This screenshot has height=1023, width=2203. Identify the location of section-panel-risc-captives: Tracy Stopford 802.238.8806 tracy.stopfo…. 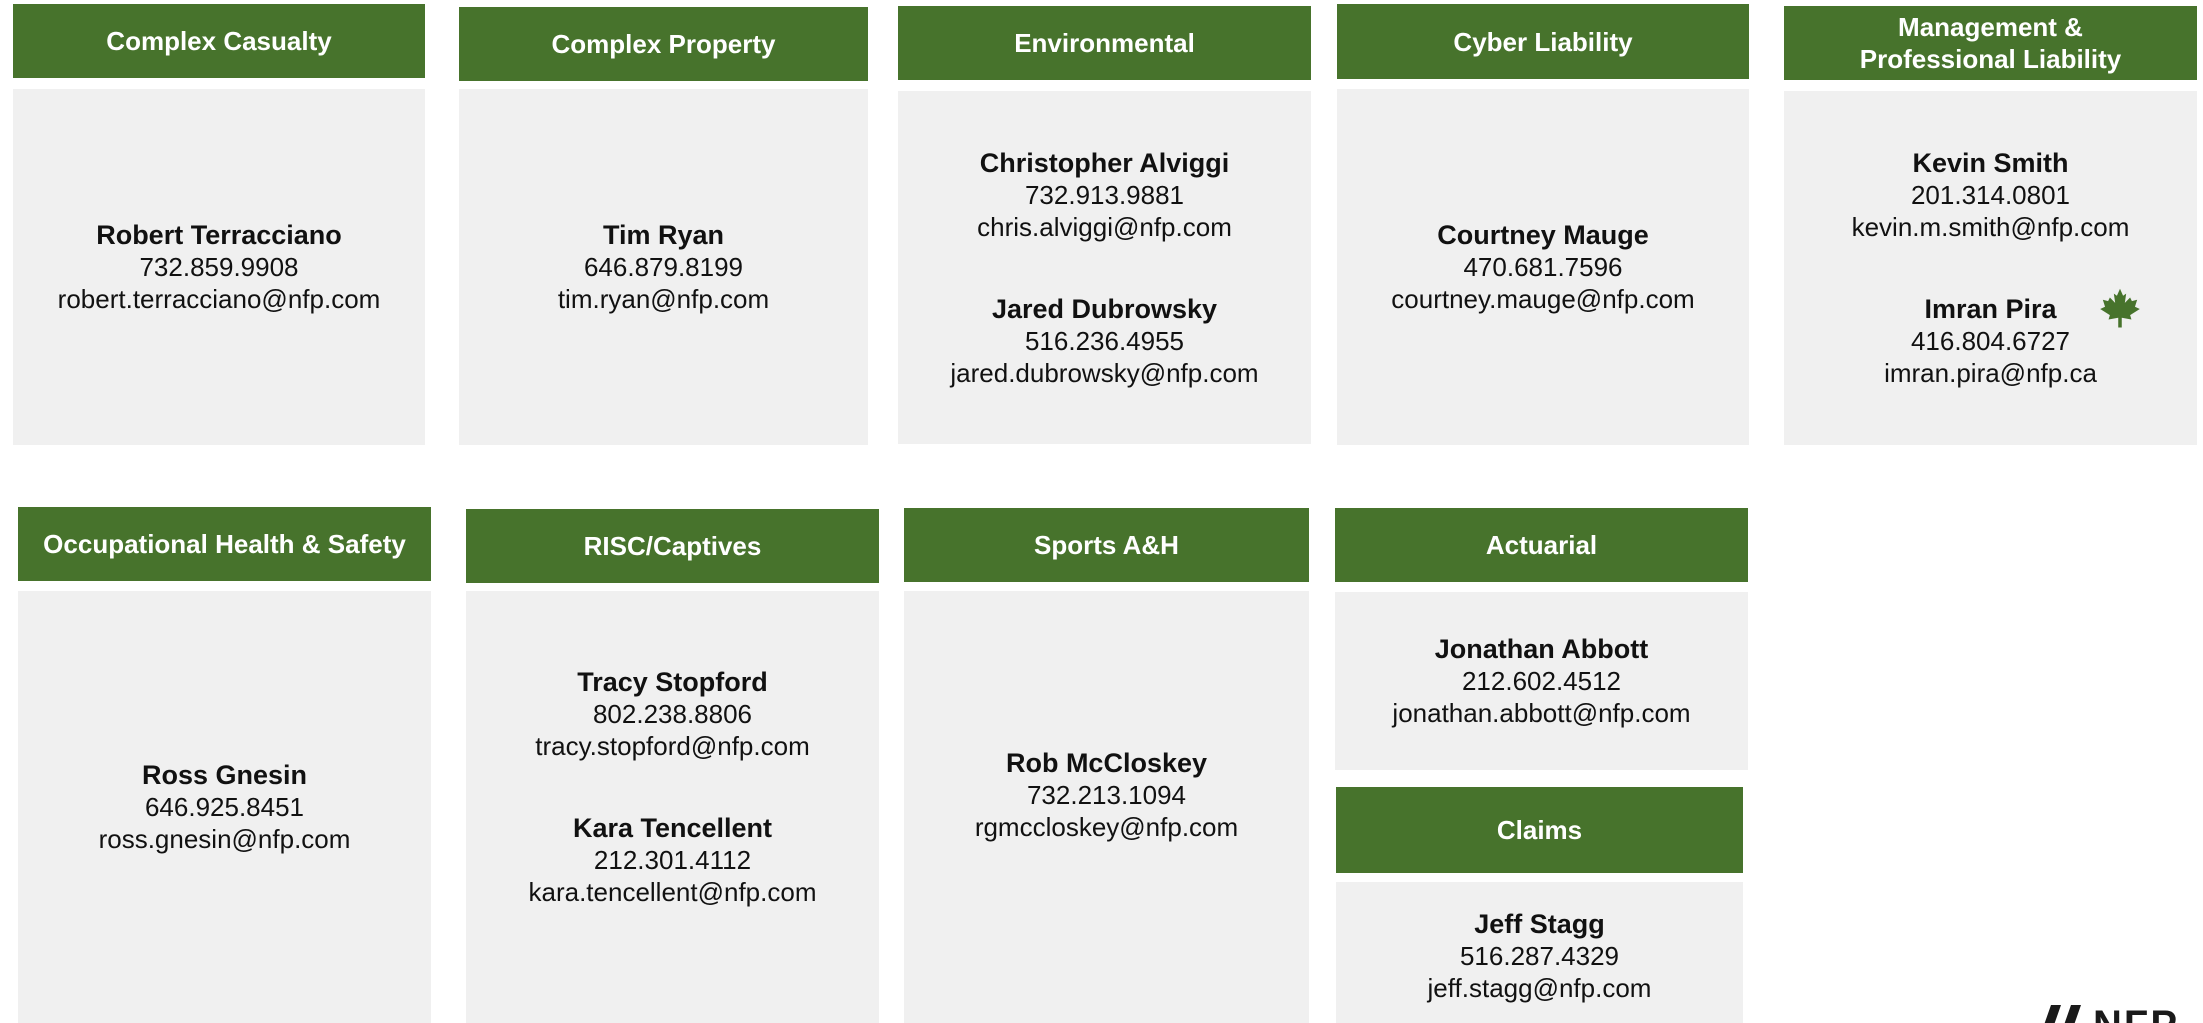
(672, 807).